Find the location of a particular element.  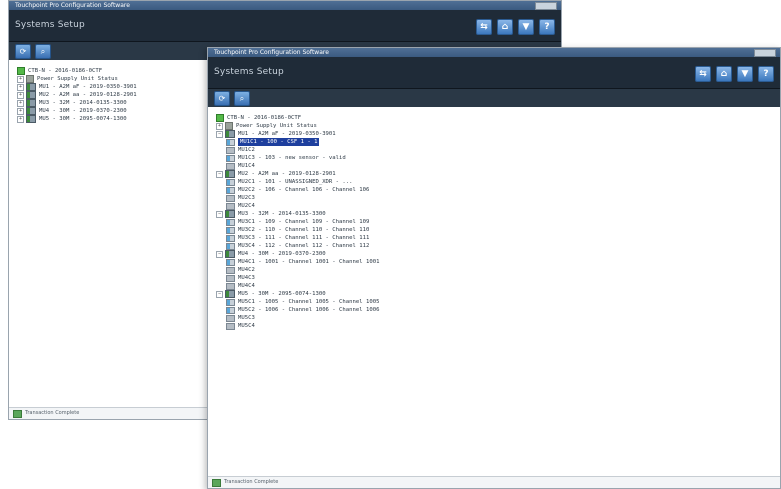

tree-node-label: MU3 - 32M - 2014-0135-3300 is located at coordinates (83, 103).